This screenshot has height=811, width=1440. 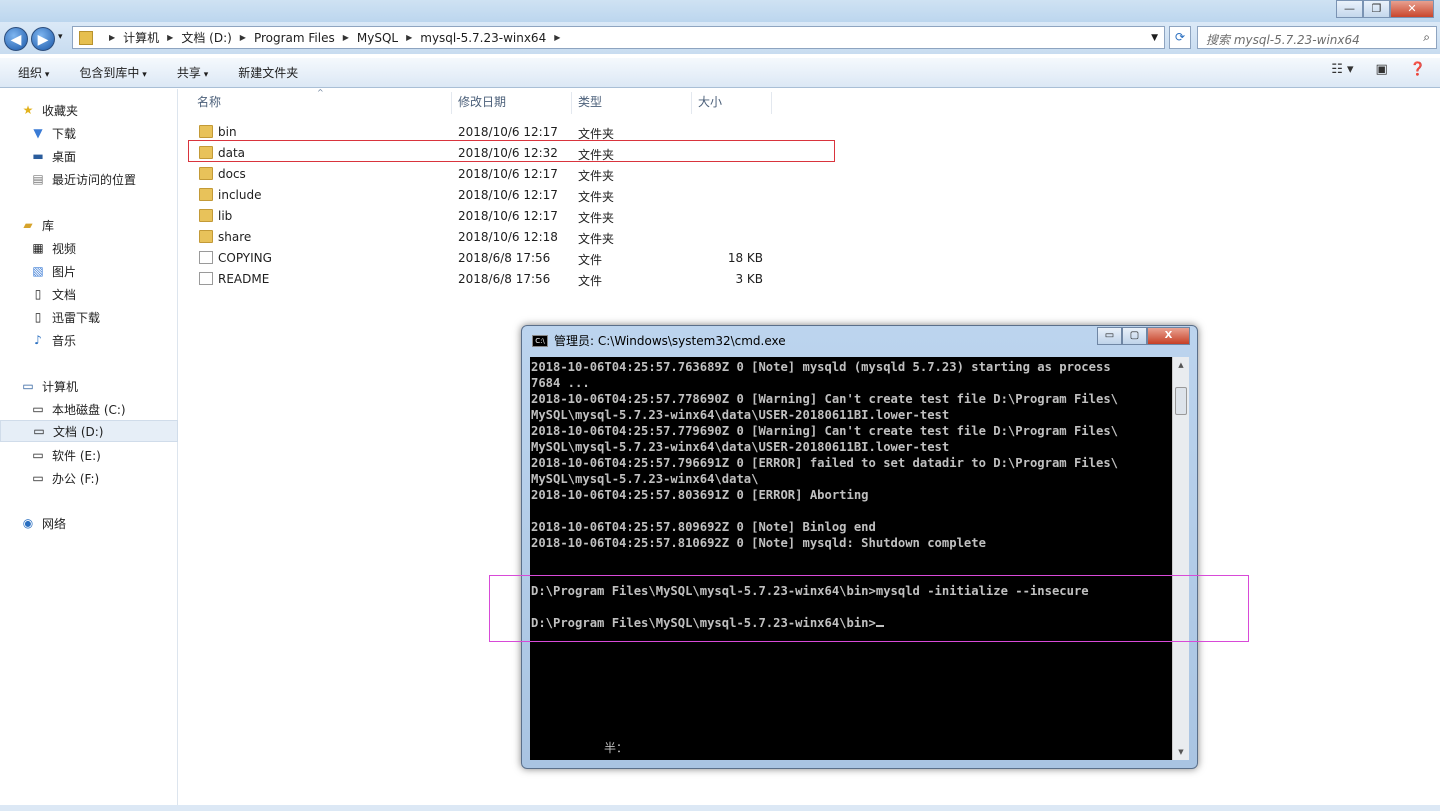 I want to click on organize-menu: 组织, so click(x=33, y=72).